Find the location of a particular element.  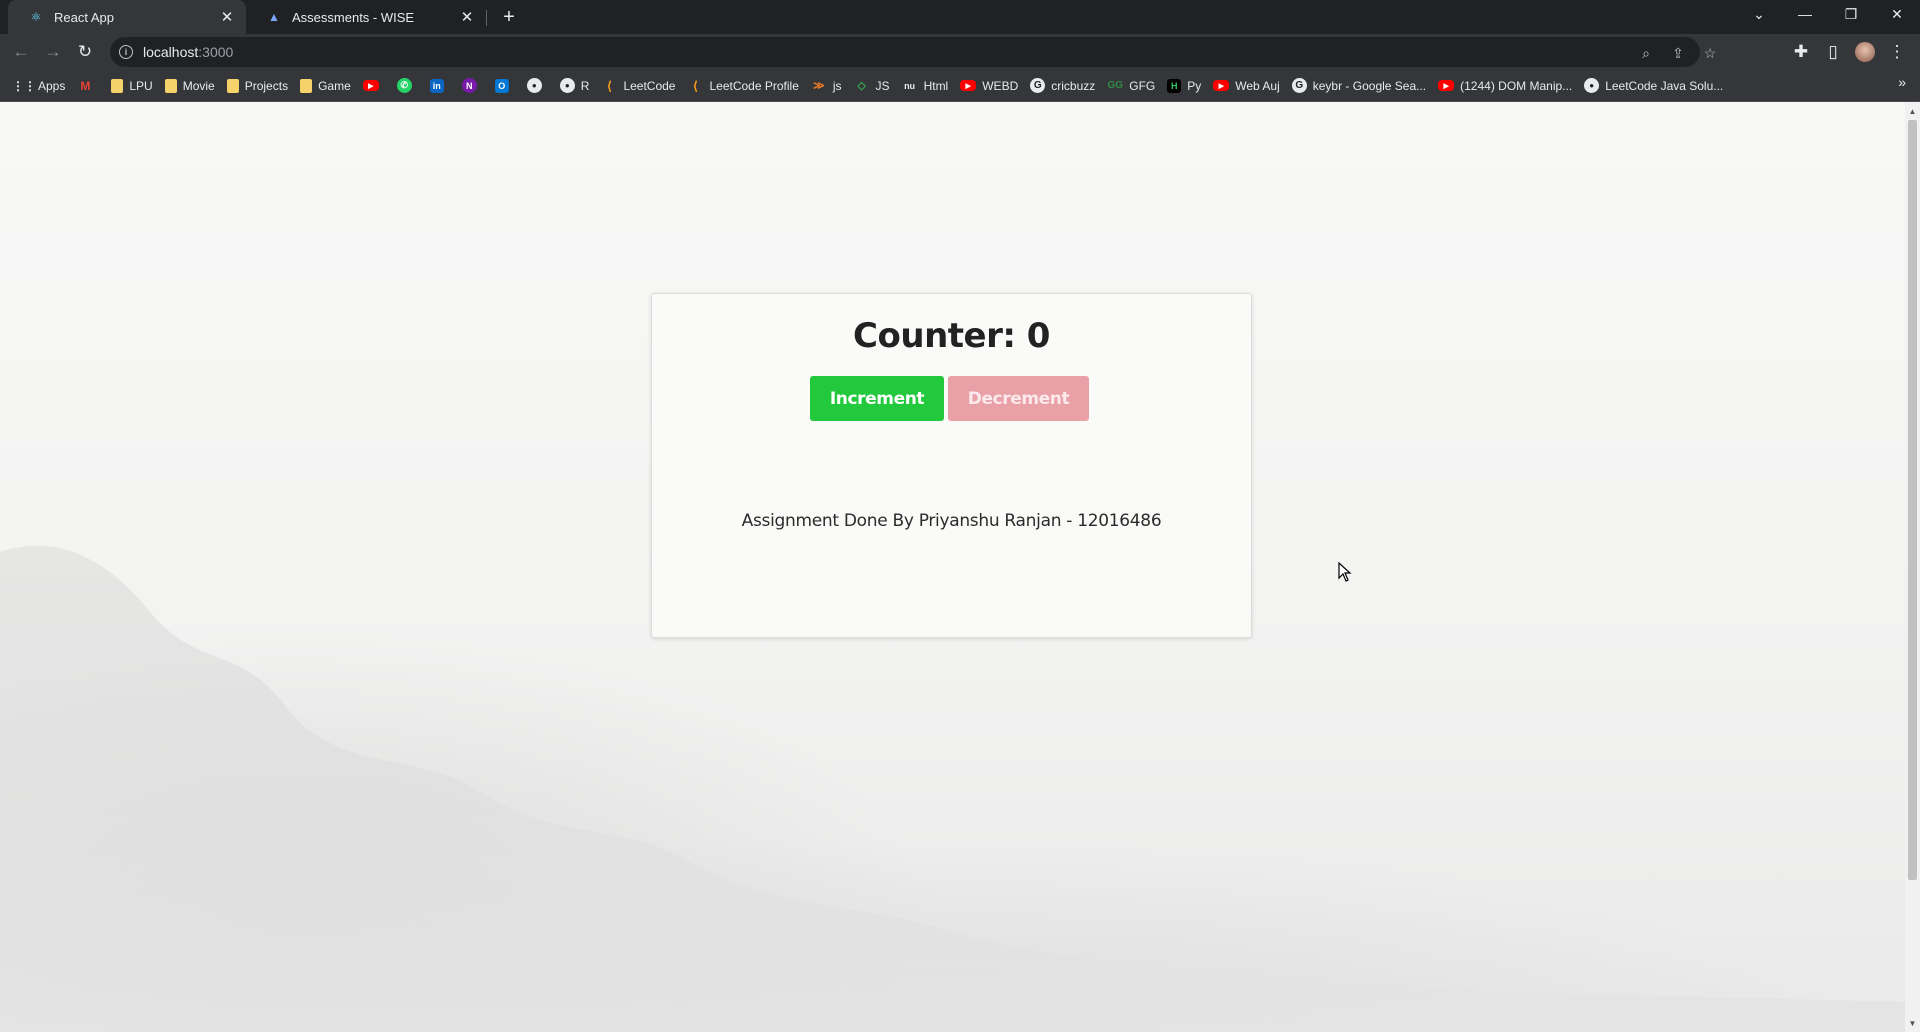

browser-toolbar: ← → ↻ i localhost:3000 ⌕ ⇪ ☆ ✚ ▯ ⋮ is located at coordinates (960, 52).